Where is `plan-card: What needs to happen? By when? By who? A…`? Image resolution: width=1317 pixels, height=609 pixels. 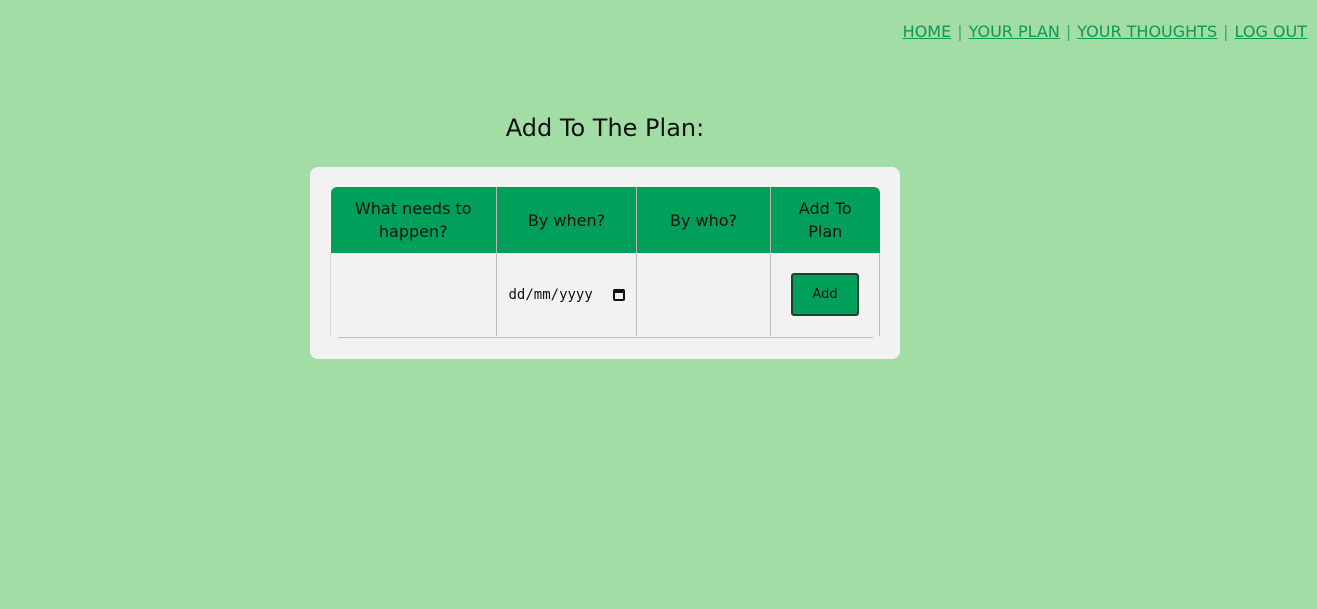
plan-card: What needs to happen? By when? By who? A… is located at coordinates (605, 263).